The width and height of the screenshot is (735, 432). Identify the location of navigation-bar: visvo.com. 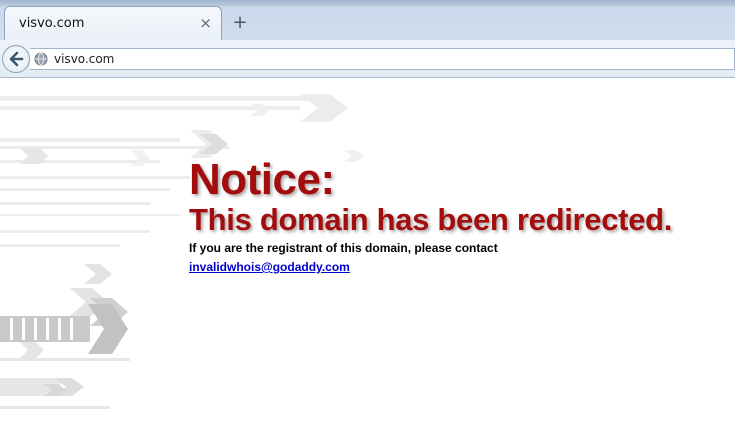
(367, 59).